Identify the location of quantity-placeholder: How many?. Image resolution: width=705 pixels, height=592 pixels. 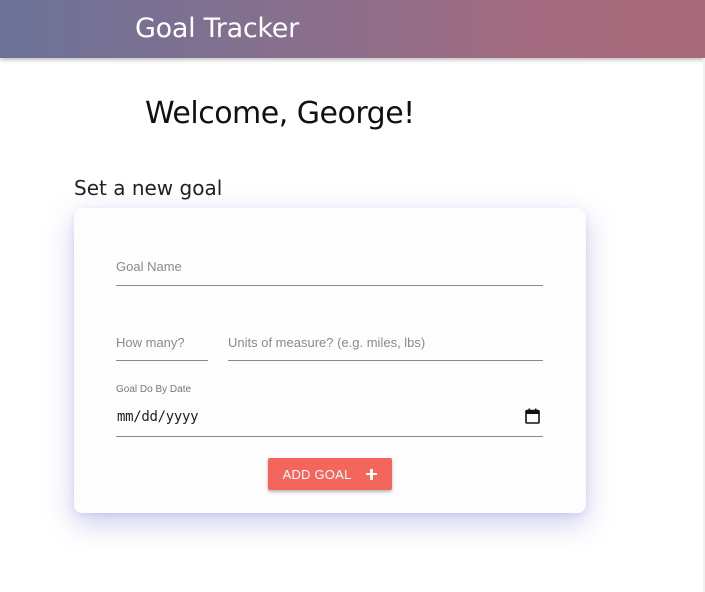
(150, 342).